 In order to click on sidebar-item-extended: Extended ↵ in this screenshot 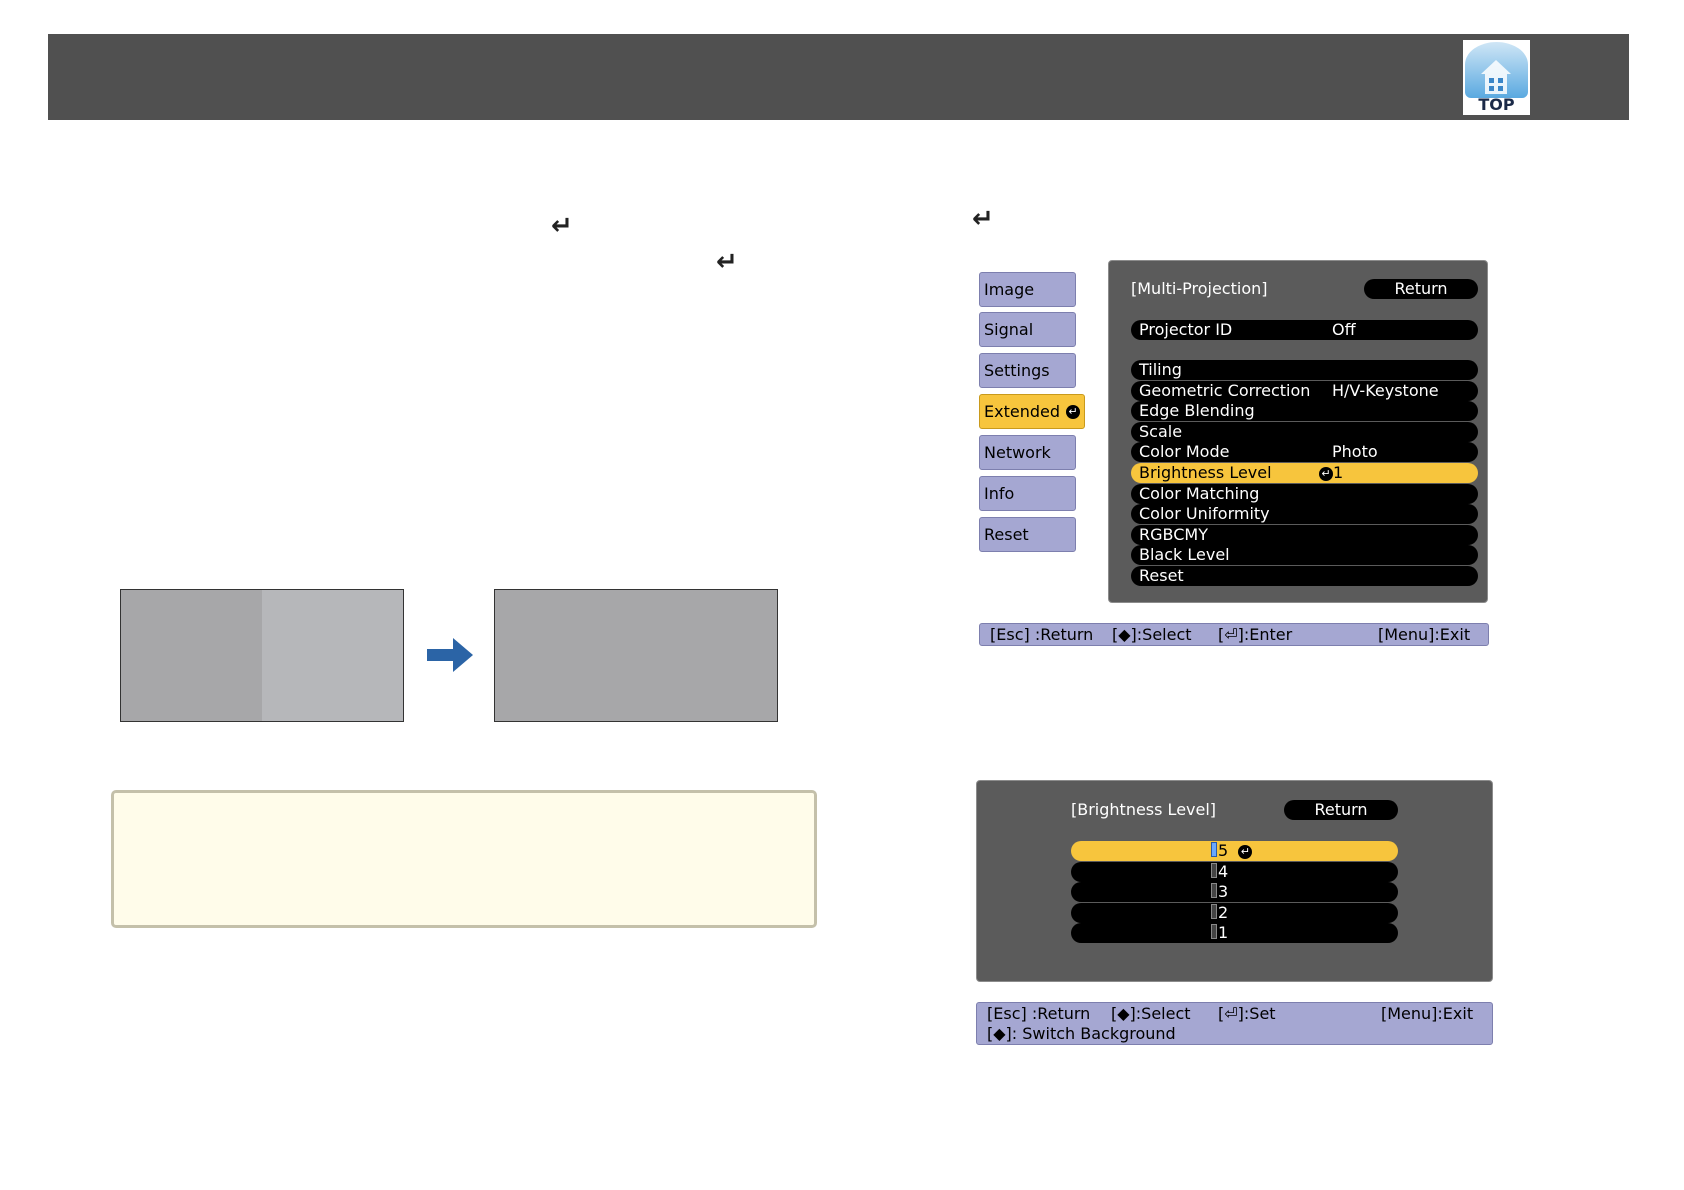, I will do `click(1032, 411)`.